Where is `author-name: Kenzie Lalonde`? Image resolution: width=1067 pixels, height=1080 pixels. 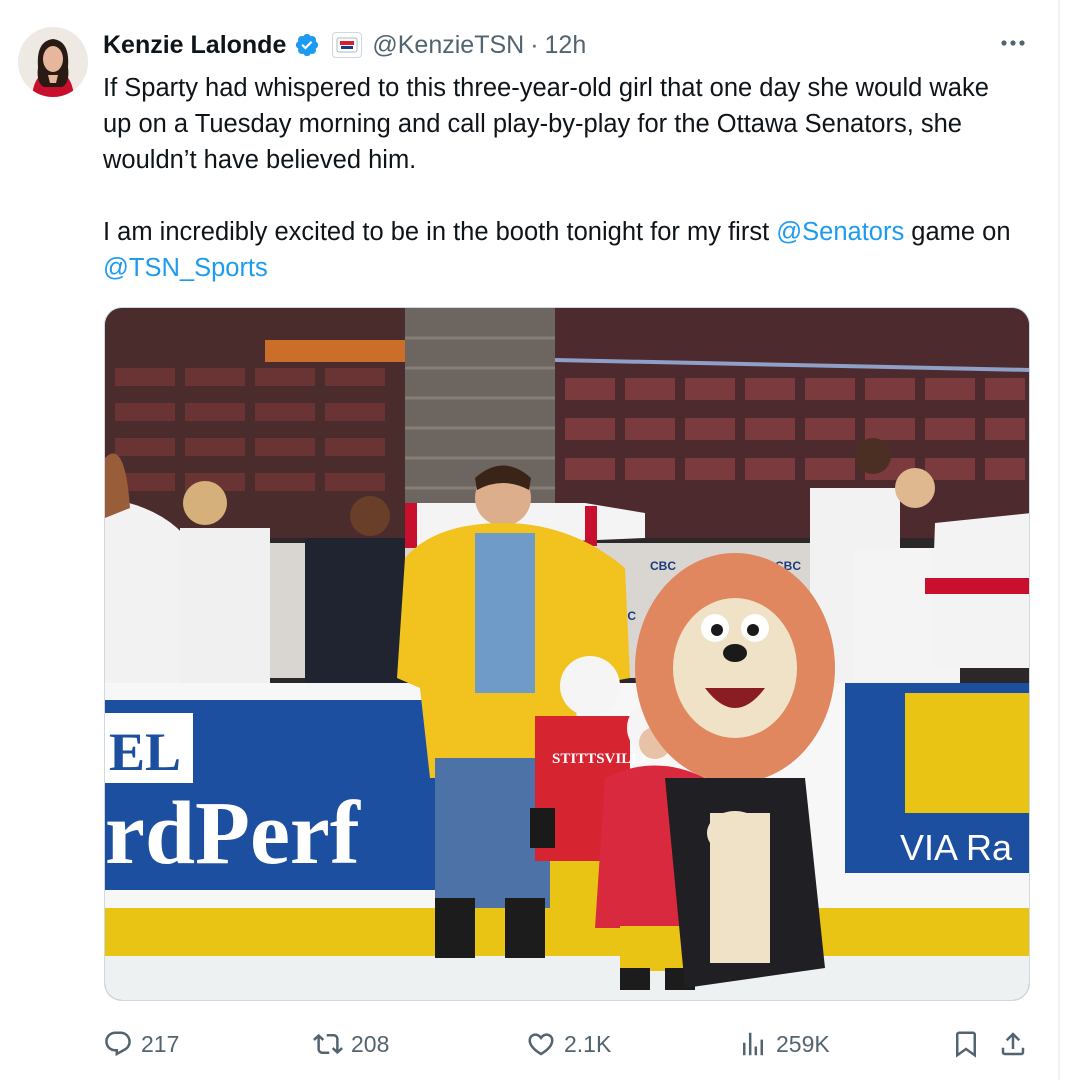 author-name: Kenzie Lalonde is located at coordinates (194, 45).